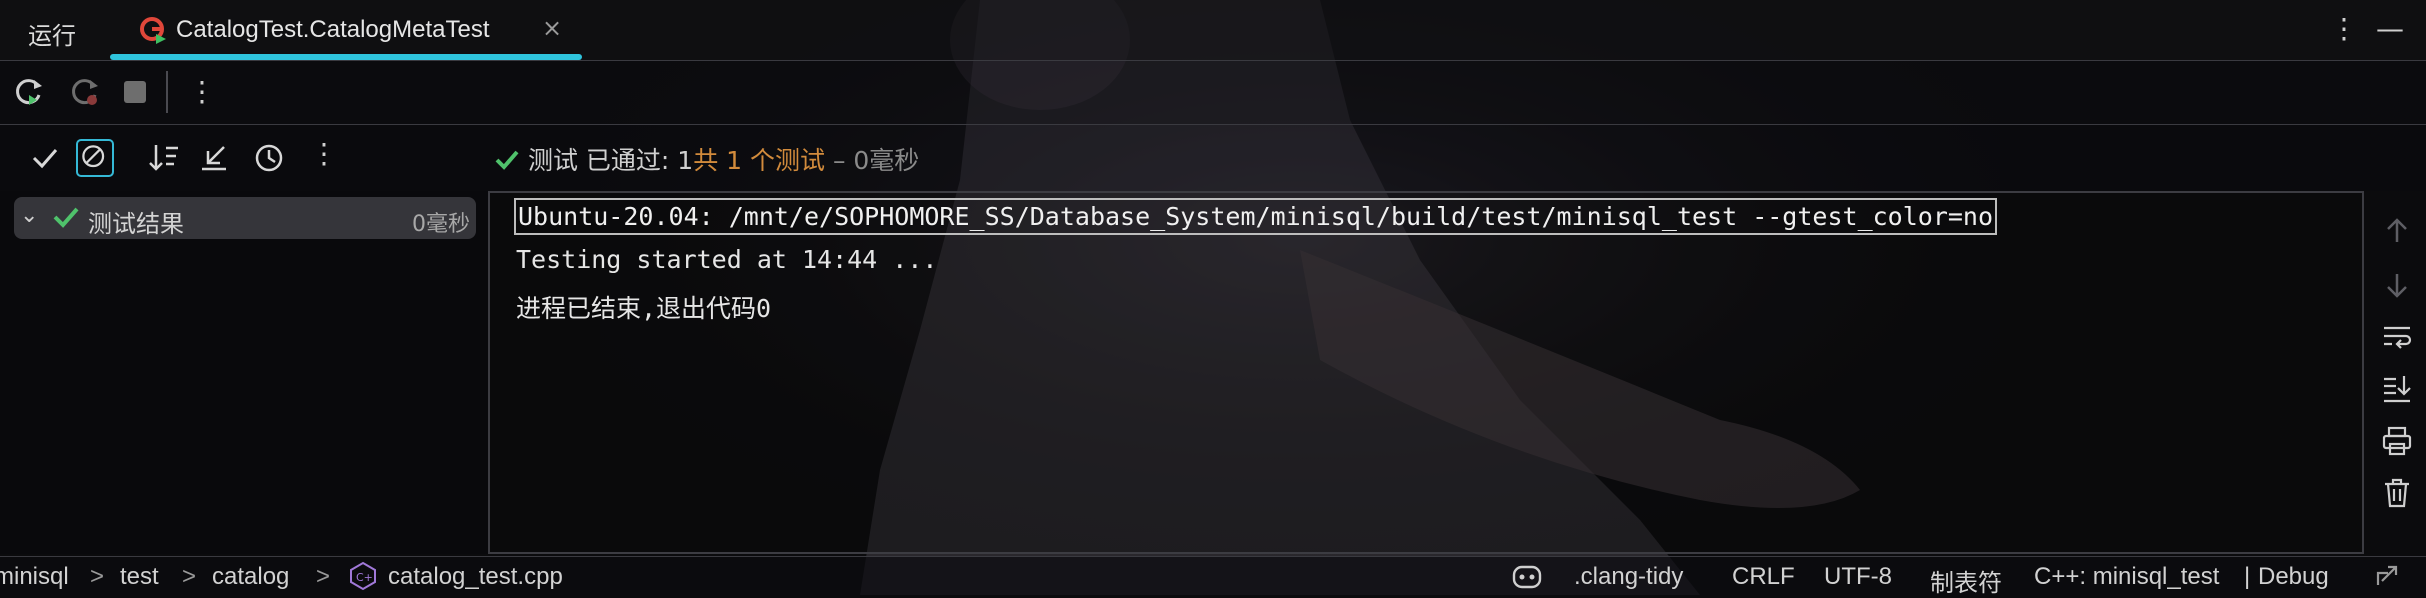 Image resolution: width=2426 pixels, height=598 pixels. Describe the element at coordinates (1213, 93) in the screenshot. I see `run-toolbar: ⋮` at that location.